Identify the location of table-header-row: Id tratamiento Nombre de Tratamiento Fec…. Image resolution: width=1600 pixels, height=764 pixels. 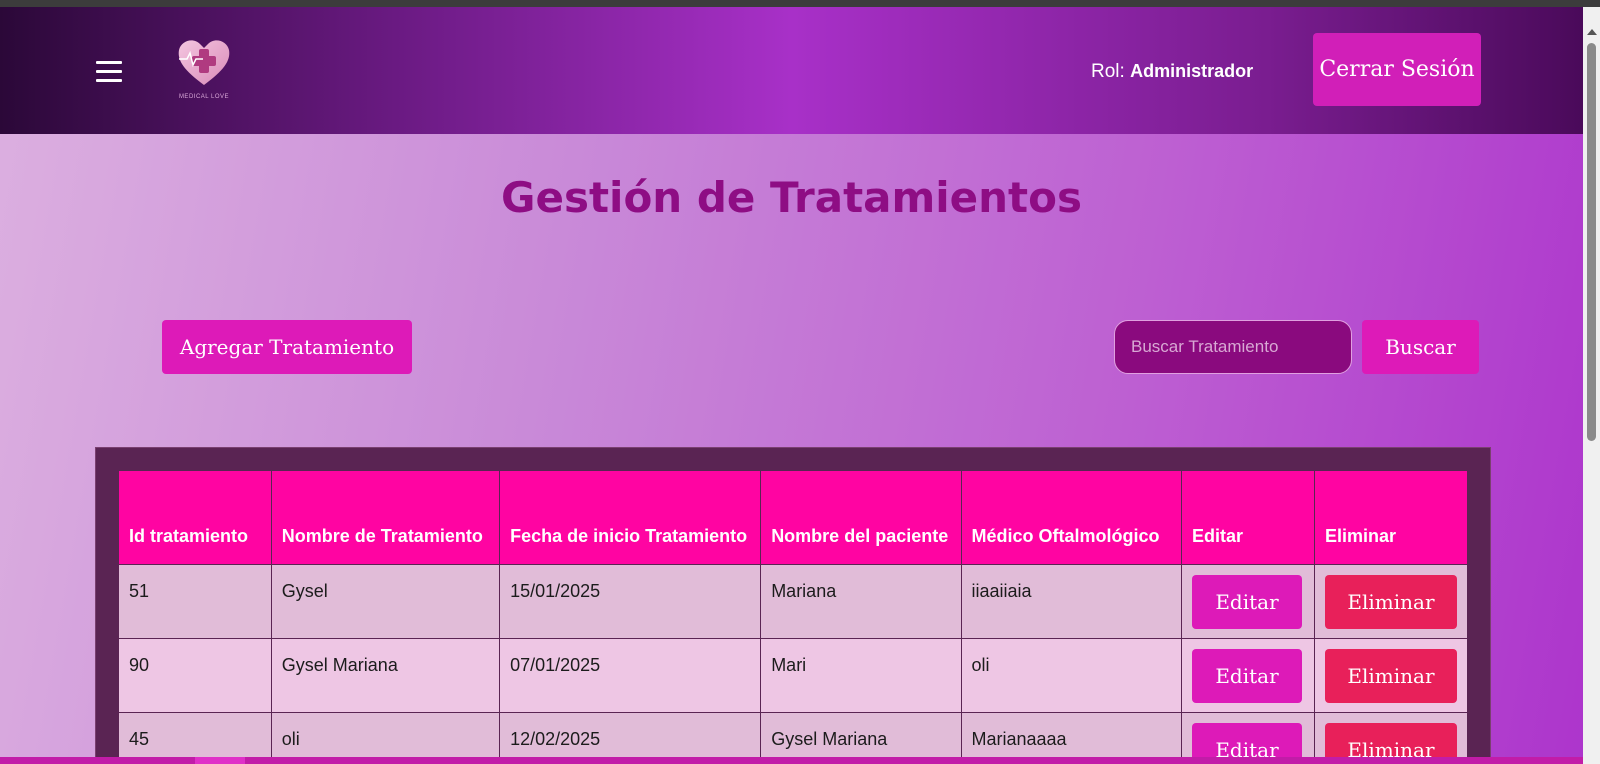
(793, 517).